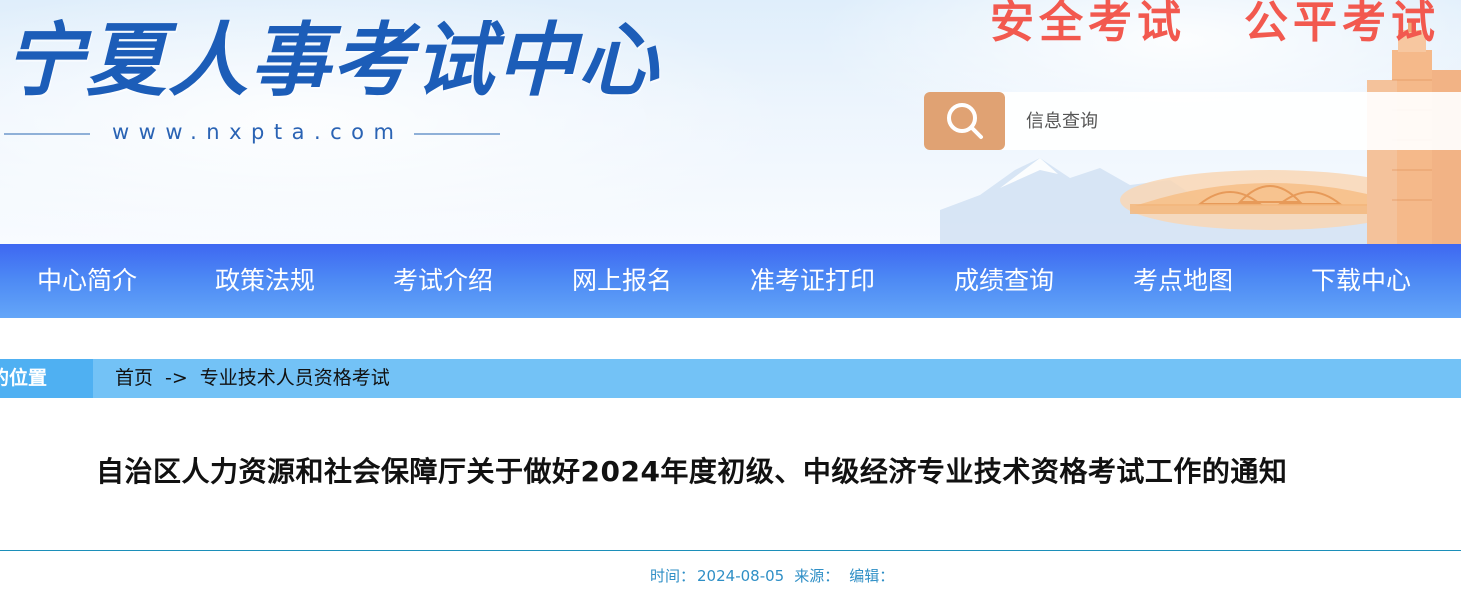 This screenshot has width=1461, height=591. Describe the element at coordinates (730, 378) in the screenshot. I see `breadcrumb: 的位置 首页 -> 专业技术人员资格考试` at that location.